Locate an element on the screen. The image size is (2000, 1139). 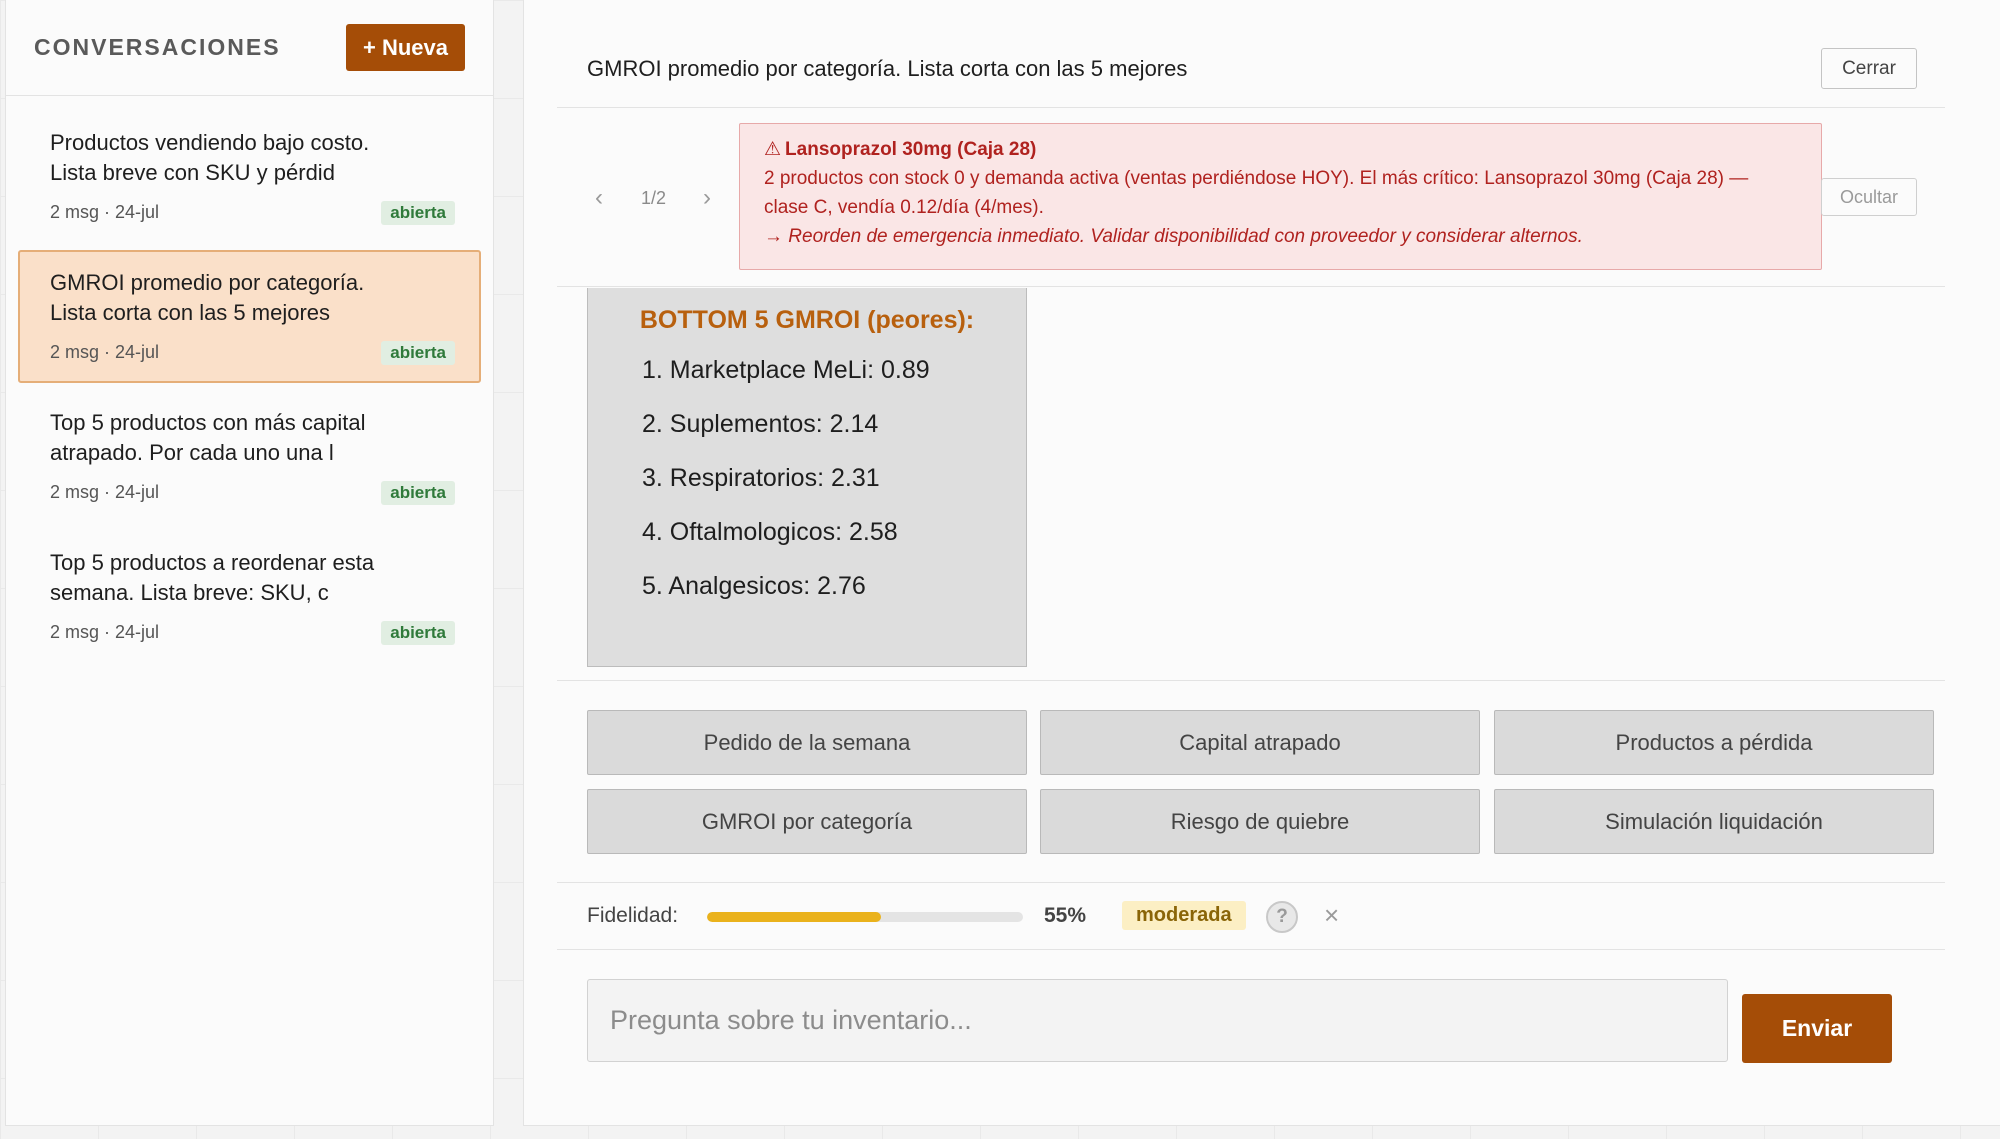
quick-action-gmroi-category: GMROI por categoría is located at coordinates (807, 821).